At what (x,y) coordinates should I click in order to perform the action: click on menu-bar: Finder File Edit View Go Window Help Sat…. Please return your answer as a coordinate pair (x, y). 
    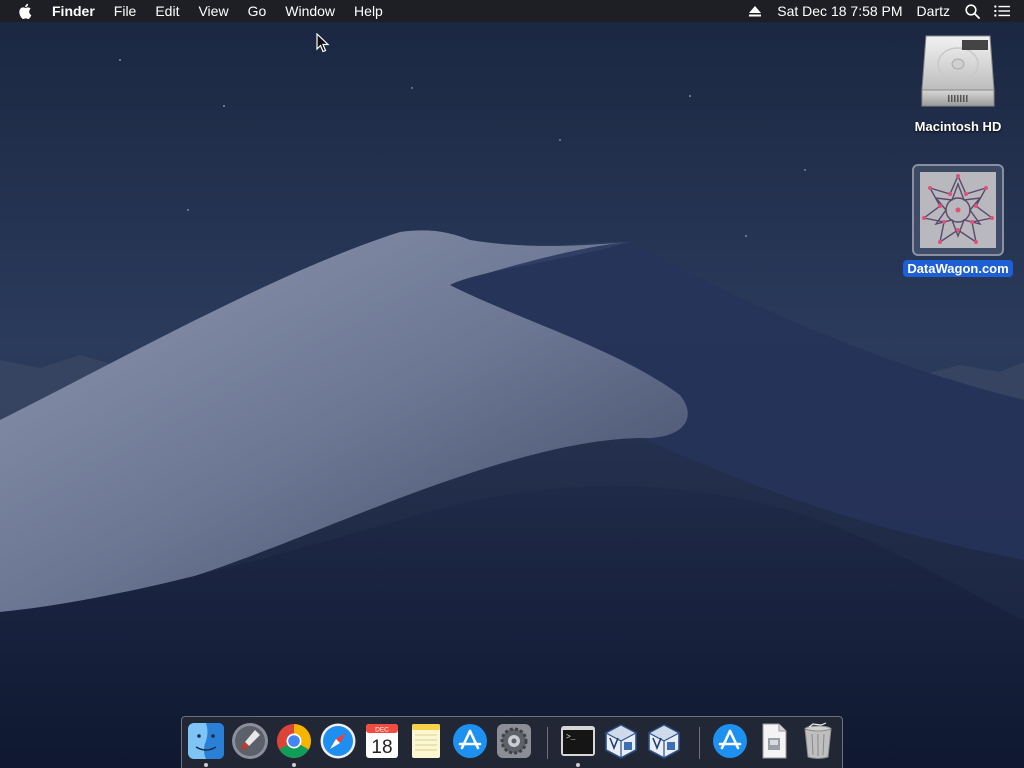
    Looking at the image, I should click on (512, 11).